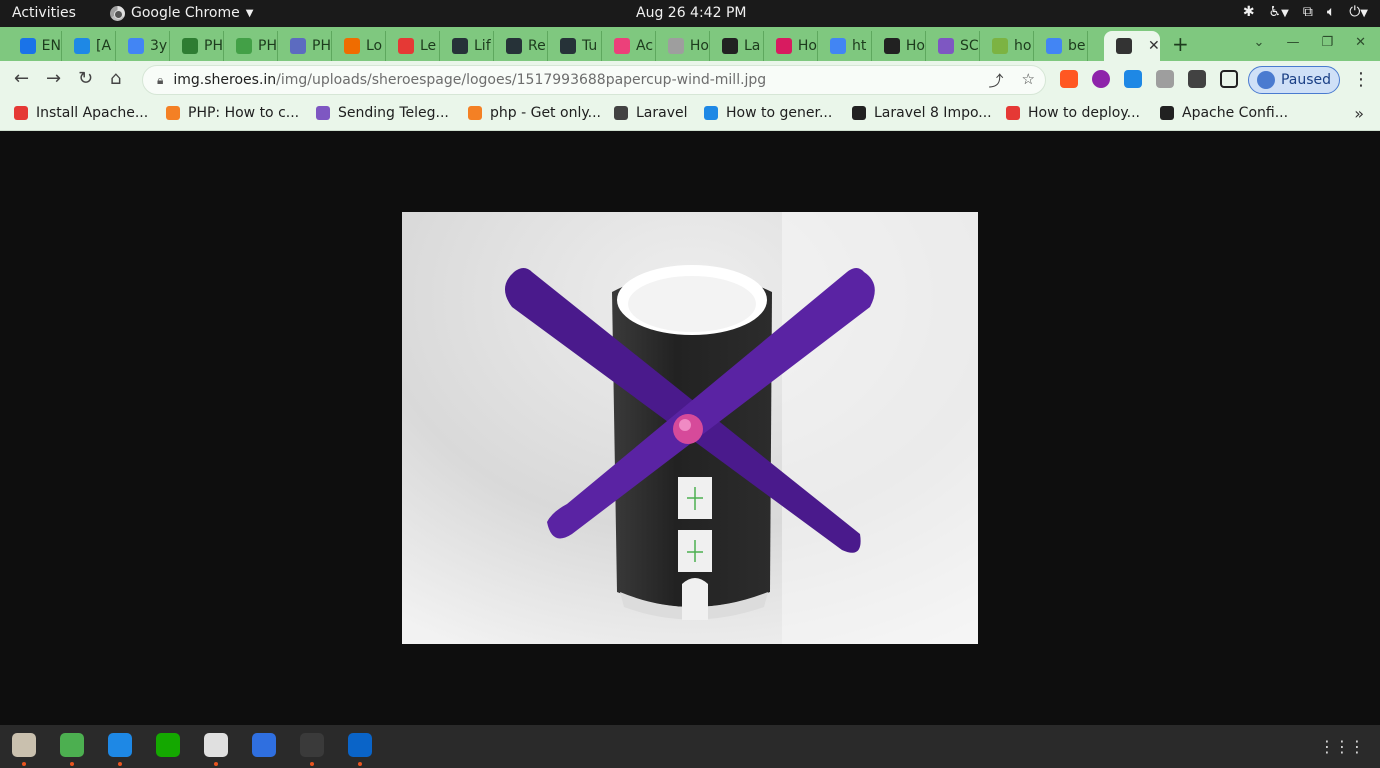 The image size is (1380, 768). What do you see at coordinates (1359, 113) in the screenshot?
I see `bookmarks-overflow-icon: »` at bounding box center [1359, 113].